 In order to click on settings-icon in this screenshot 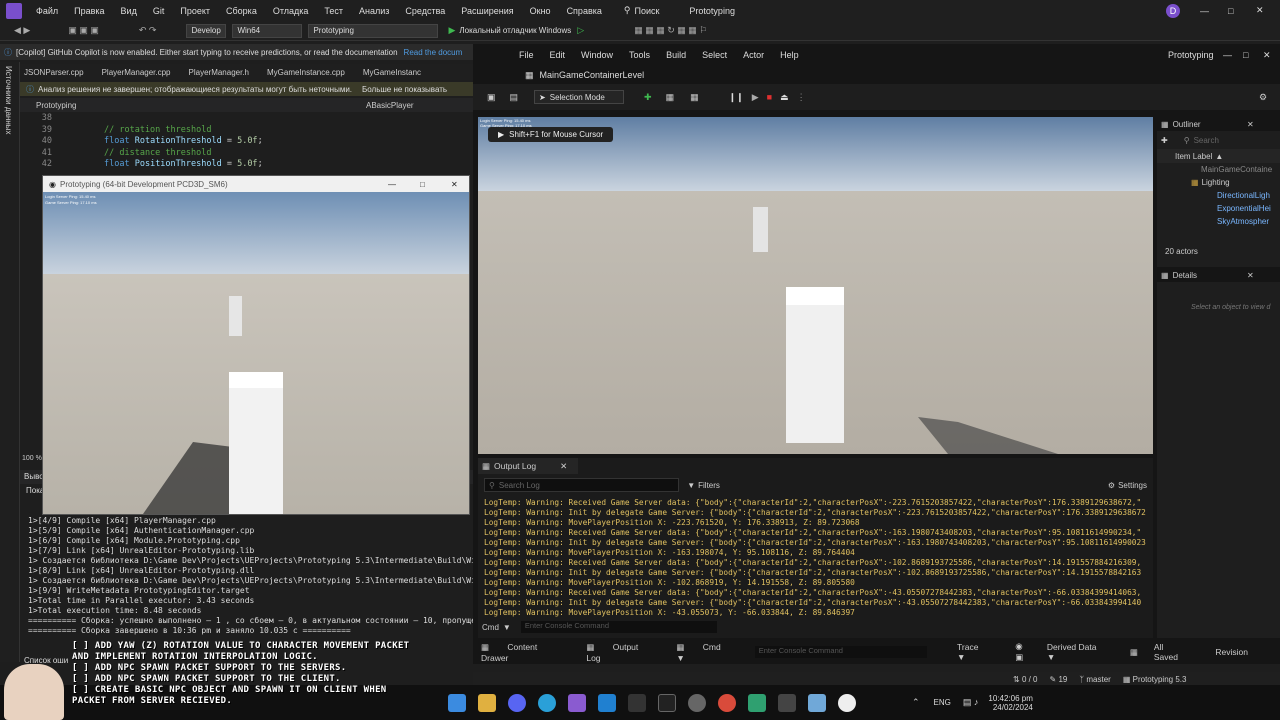, I will do `click(697, 702)`.